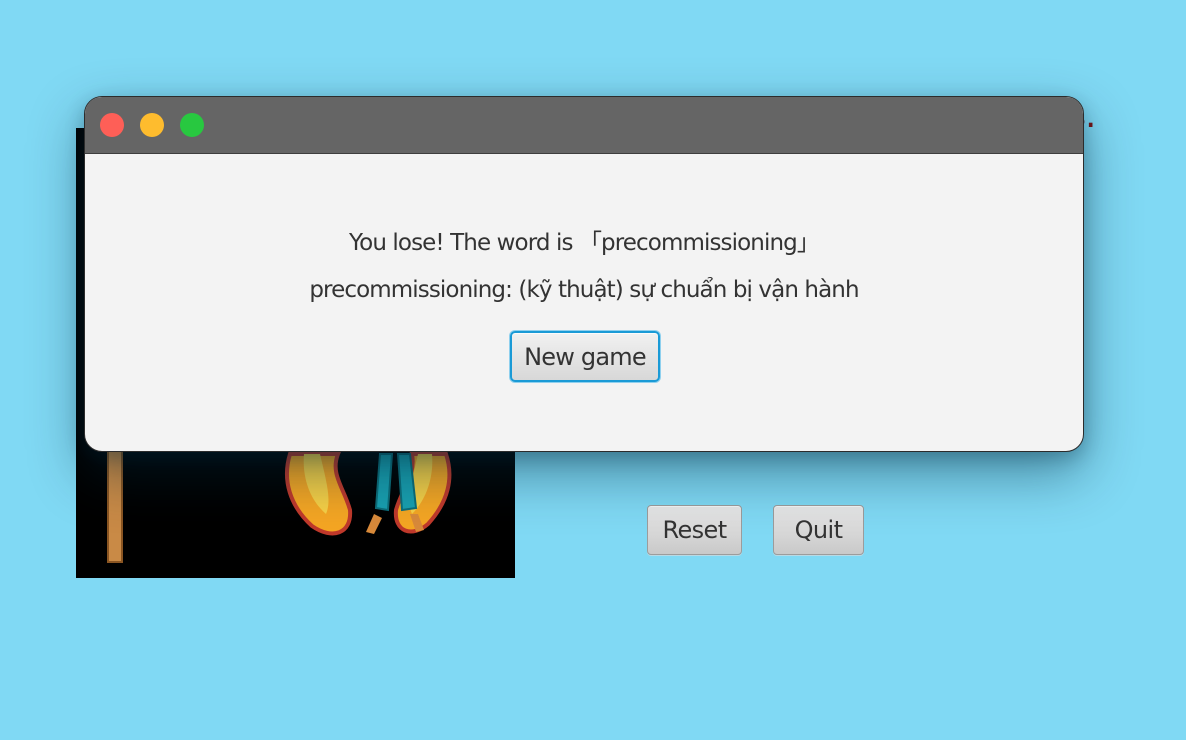 This screenshot has width=1186, height=740. What do you see at coordinates (192, 125) in the screenshot?
I see `zoom-window-icon` at bounding box center [192, 125].